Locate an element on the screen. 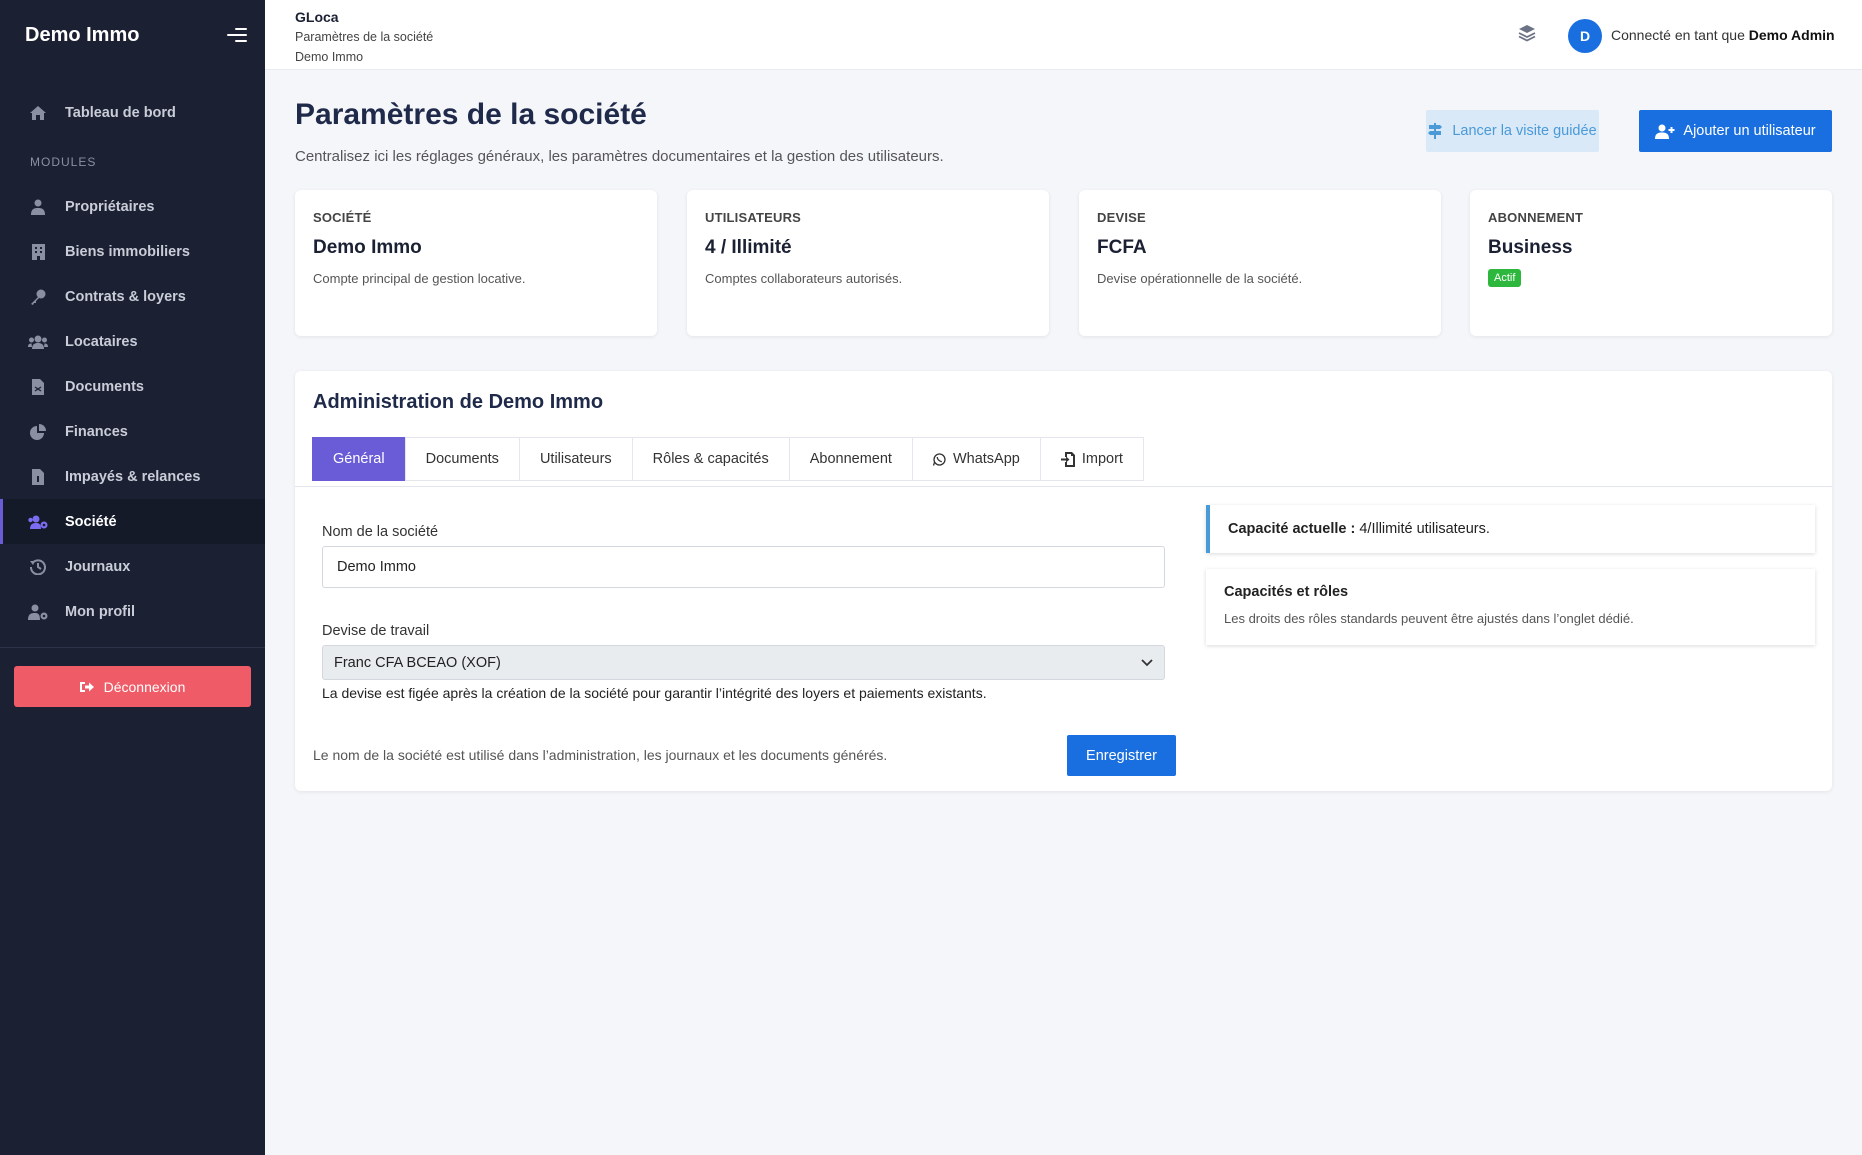 The height and width of the screenshot is (1155, 1862). sidebar-item-label: Biens immobiliers is located at coordinates (127, 251).